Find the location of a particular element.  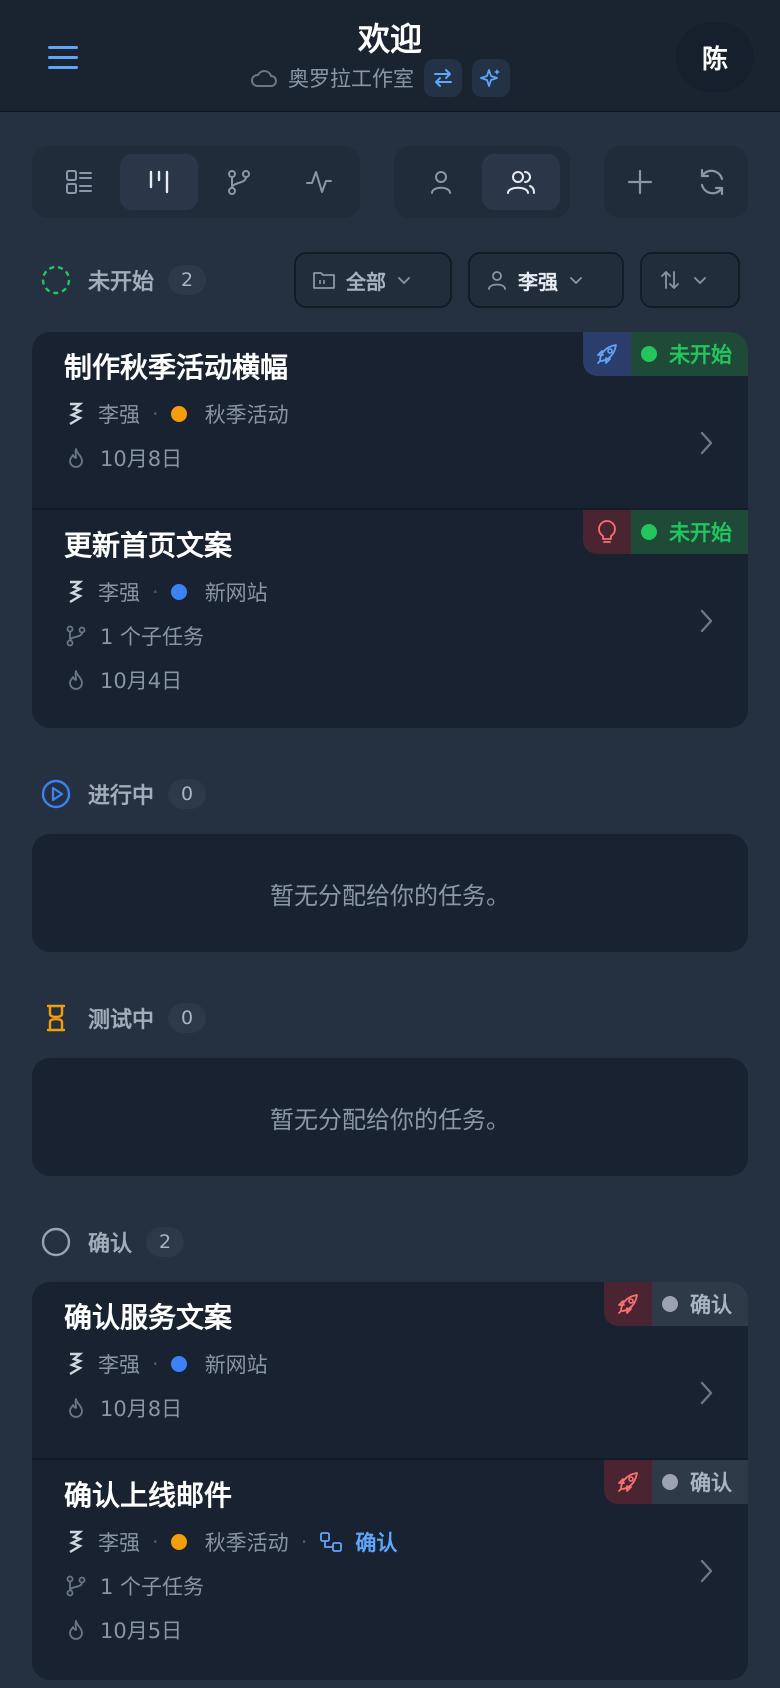

task-meta: 李强 · 新网站 is located at coordinates (166, 592).